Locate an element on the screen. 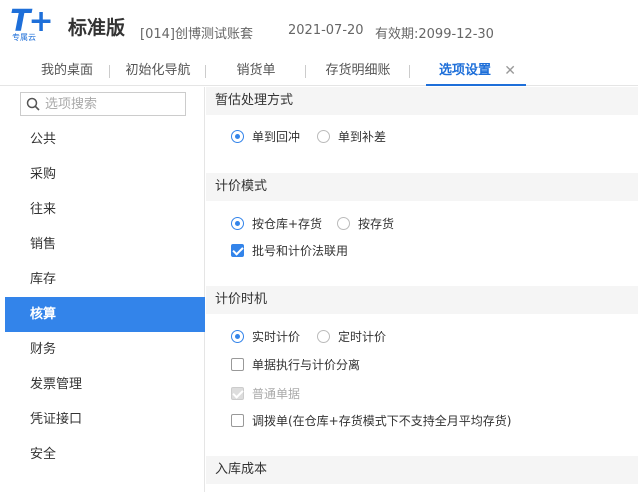 The image size is (638, 492). checkbox-normal-documents: 普通单据 is located at coordinates (265, 394).